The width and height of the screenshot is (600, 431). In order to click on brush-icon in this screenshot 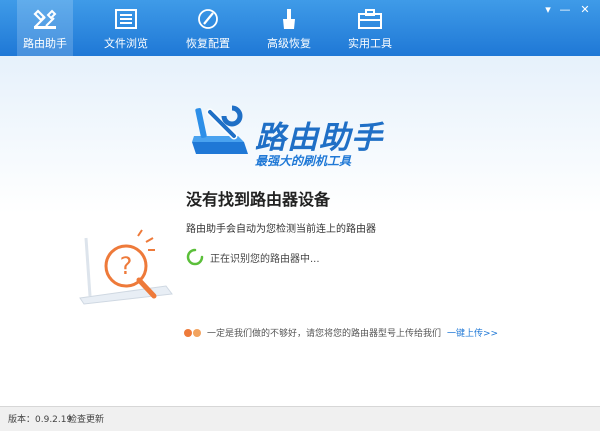, I will do `click(289, 19)`.